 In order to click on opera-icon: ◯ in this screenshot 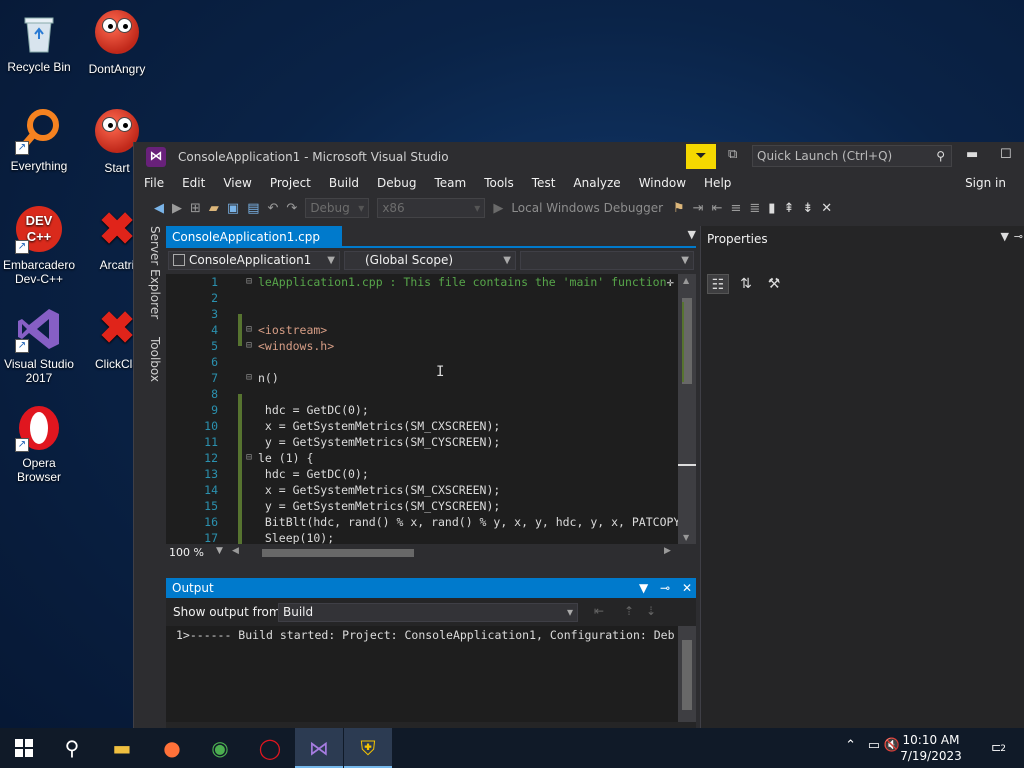, I will do `click(270, 748)`.